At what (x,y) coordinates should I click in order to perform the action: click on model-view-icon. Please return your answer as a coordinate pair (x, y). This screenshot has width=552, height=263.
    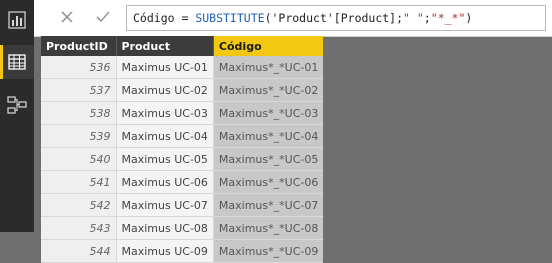
    Looking at the image, I should click on (17, 105).